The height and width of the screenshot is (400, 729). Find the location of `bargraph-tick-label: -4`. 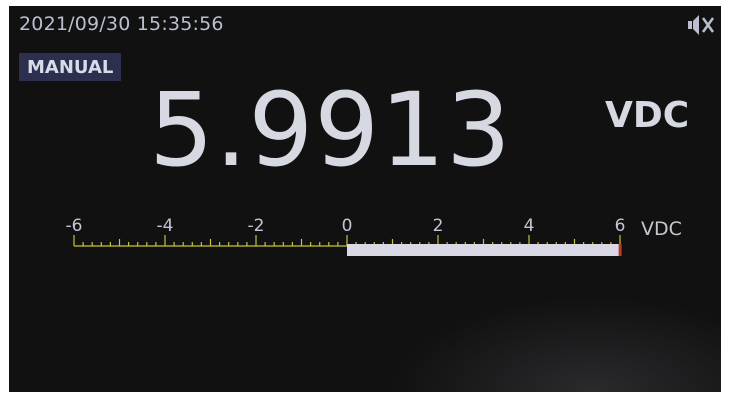

bargraph-tick-label: -4 is located at coordinates (165, 226).